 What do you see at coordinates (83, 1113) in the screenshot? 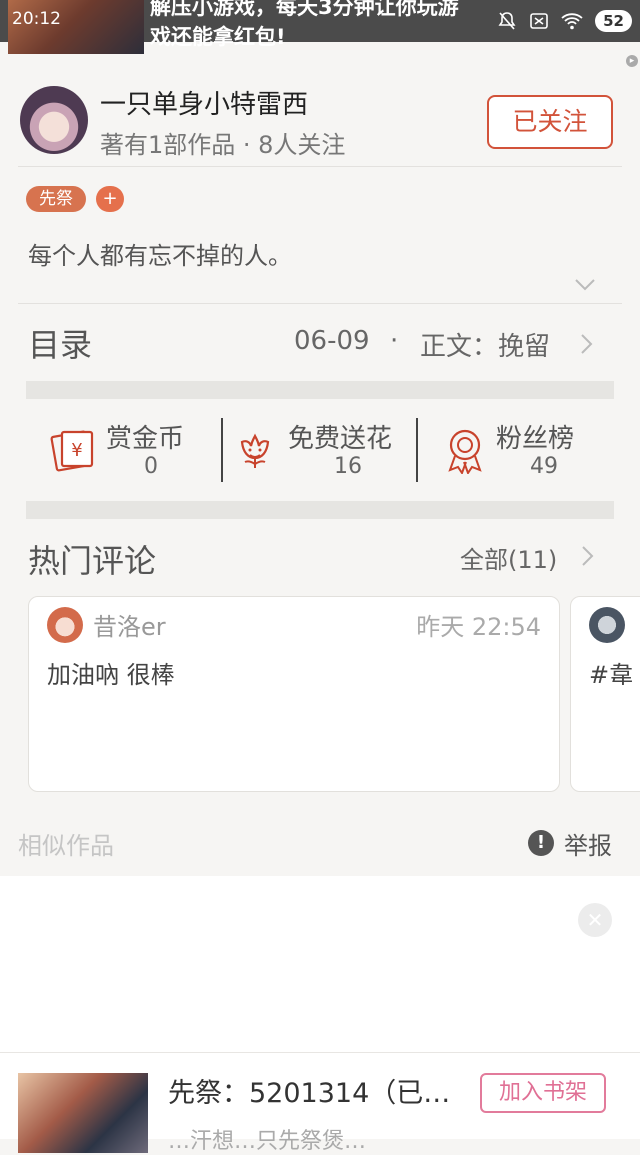
I see `book-cover` at bounding box center [83, 1113].